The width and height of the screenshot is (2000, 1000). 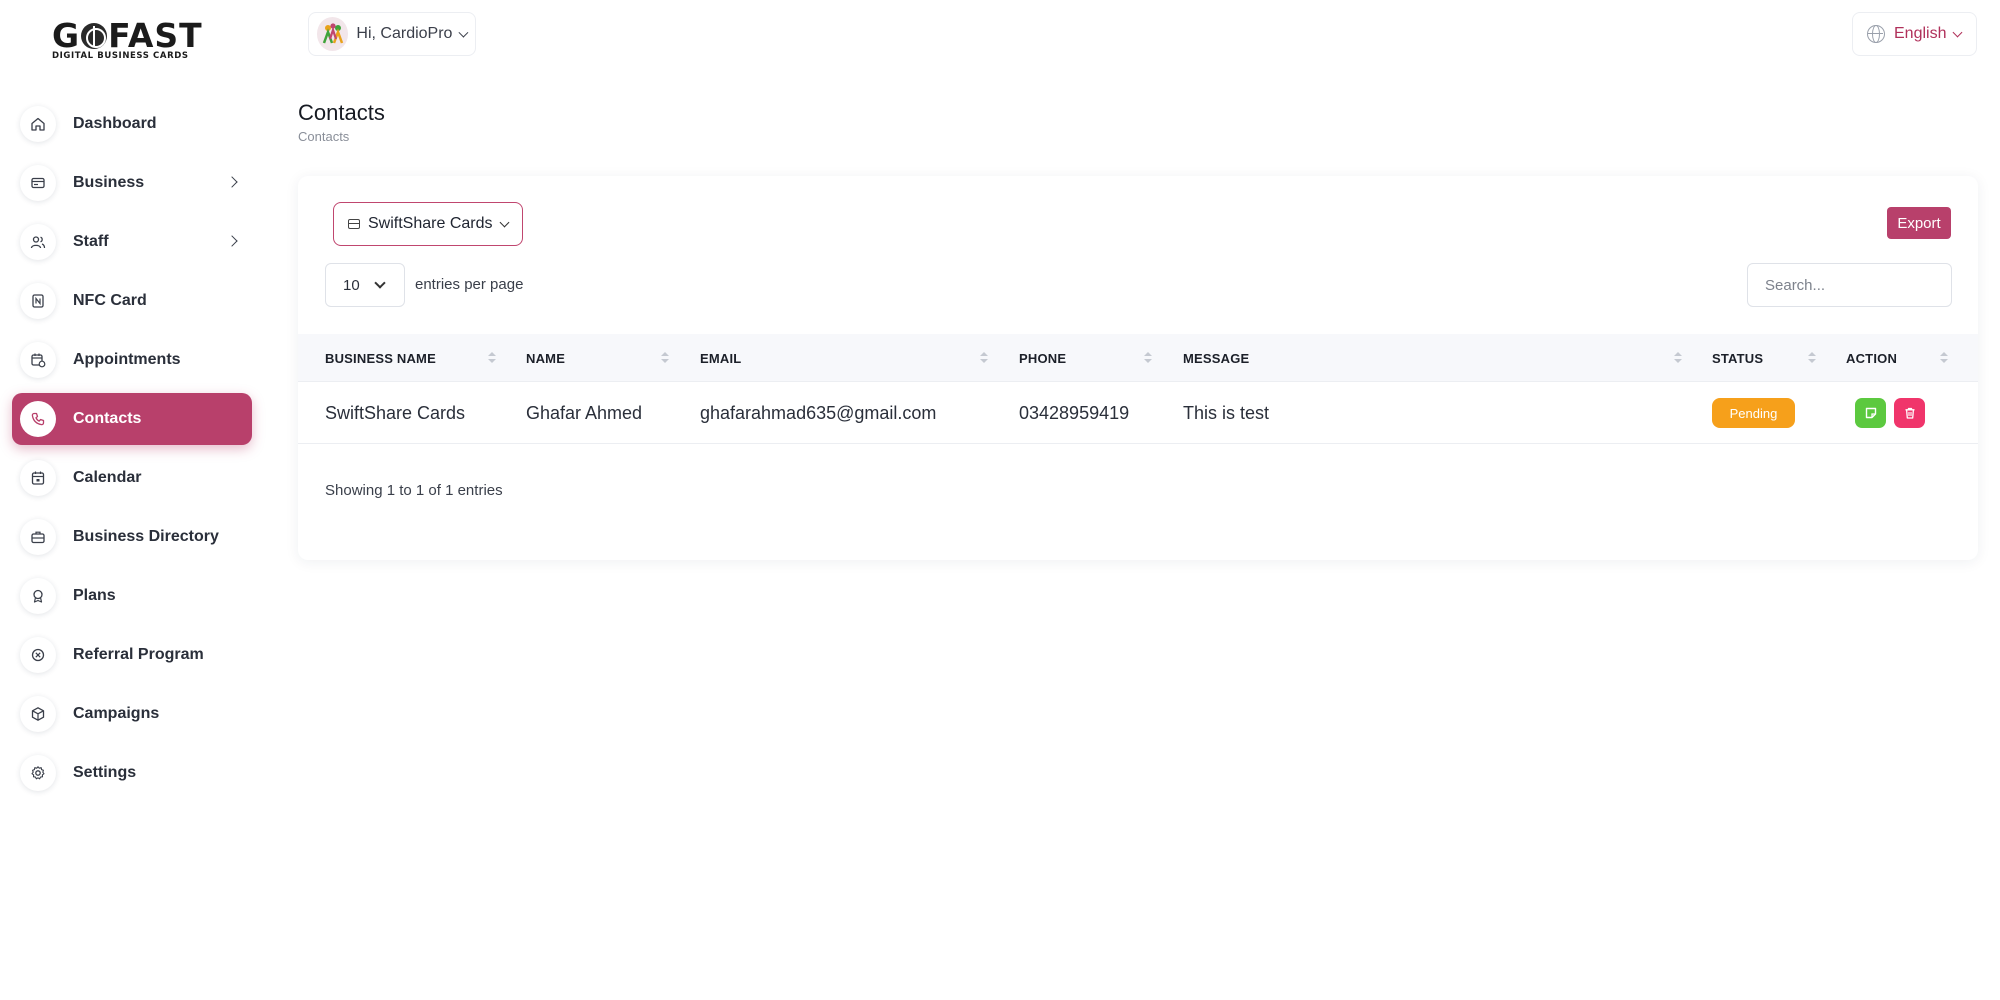 I want to click on sidebar-item-business-directory: Business Directory, so click(x=132, y=537).